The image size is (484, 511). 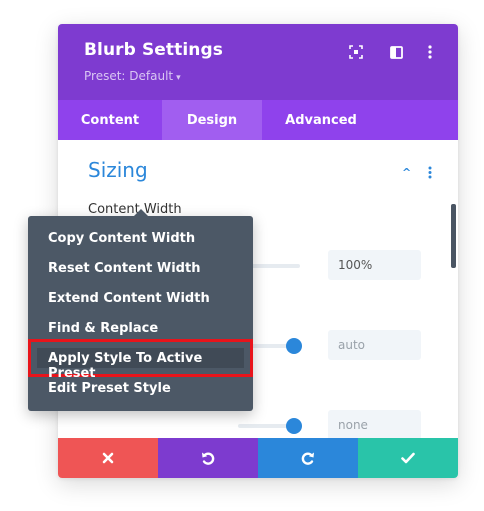 What do you see at coordinates (103, 328) in the screenshot?
I see `menu-item-find-replace: Find & Replace` at bounding box center [103, 328].